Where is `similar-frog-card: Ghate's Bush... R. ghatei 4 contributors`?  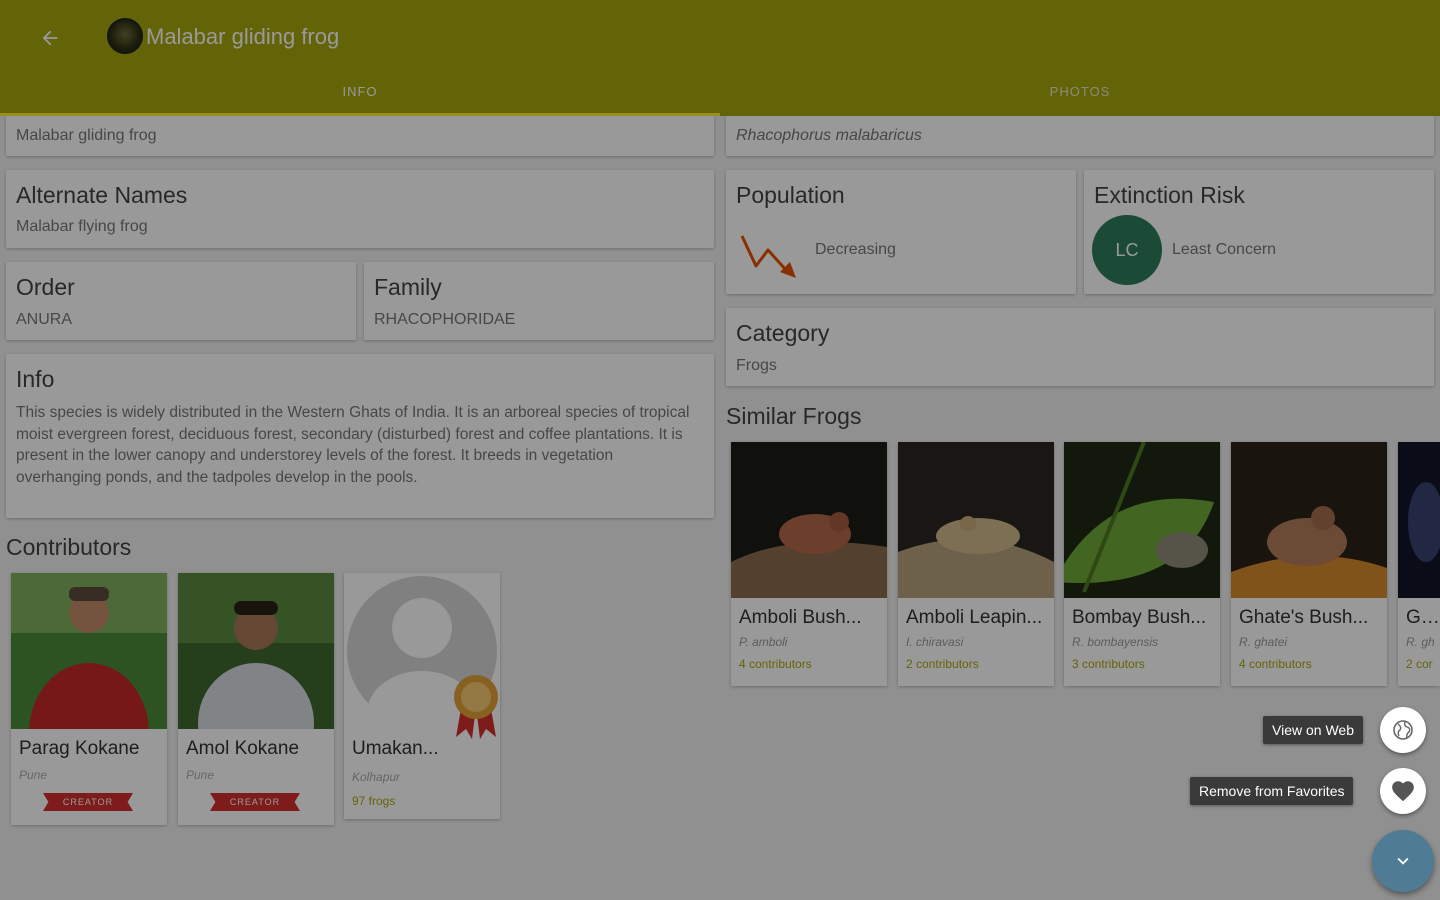
similar-frog-card: Ghate's Bush... R. ghatei 4 contributors is located at coordinates (1309, 564).